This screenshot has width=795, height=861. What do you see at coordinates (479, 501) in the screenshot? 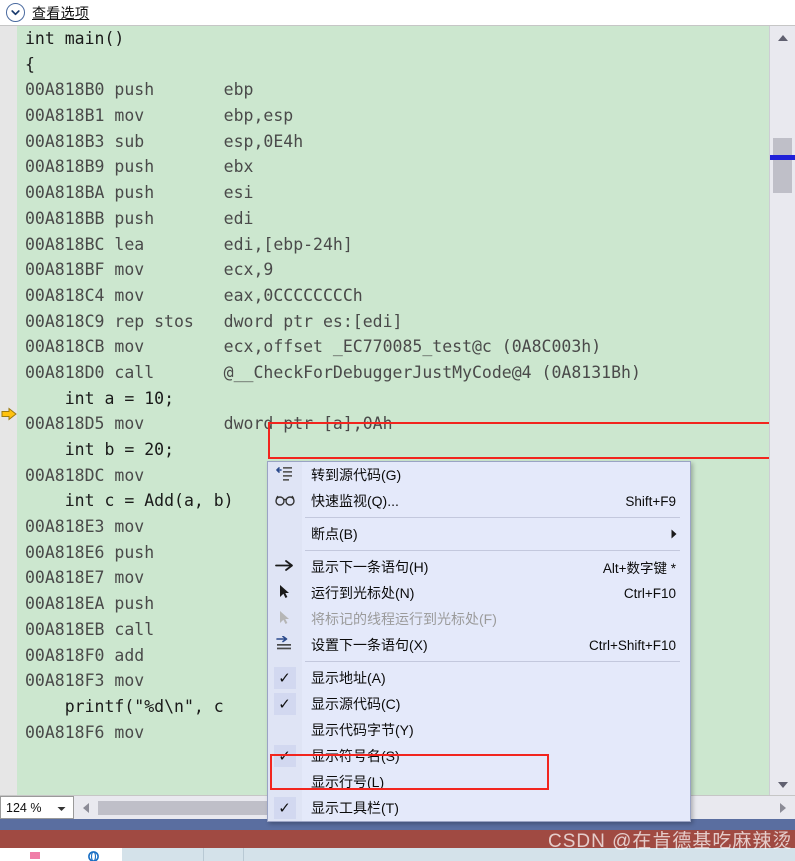
I see `menu-item: 快速监视(Q)... Shift+F9` at bounding box center [479, 501].